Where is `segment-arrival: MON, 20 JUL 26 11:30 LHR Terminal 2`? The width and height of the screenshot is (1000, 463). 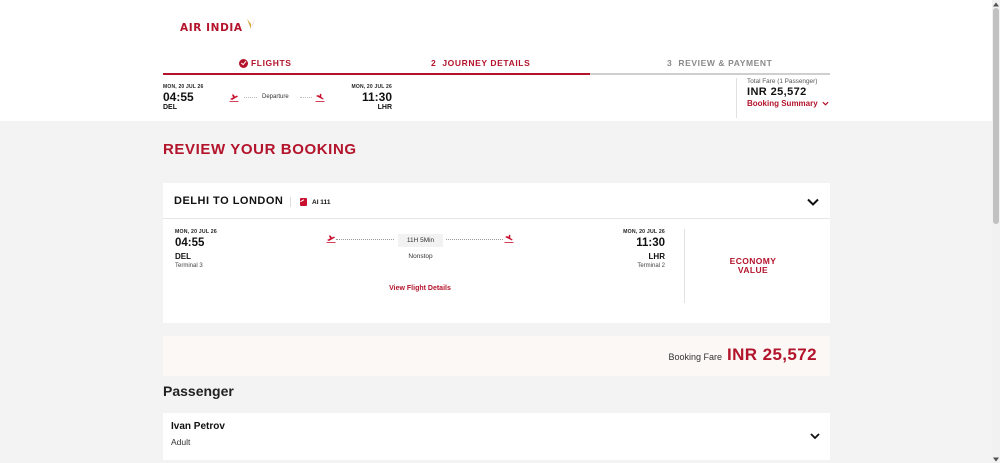 segment-arrival: MON, 20 JUL 26 11:30 LHR Terminal 2 is located at coordinates (624, 249).